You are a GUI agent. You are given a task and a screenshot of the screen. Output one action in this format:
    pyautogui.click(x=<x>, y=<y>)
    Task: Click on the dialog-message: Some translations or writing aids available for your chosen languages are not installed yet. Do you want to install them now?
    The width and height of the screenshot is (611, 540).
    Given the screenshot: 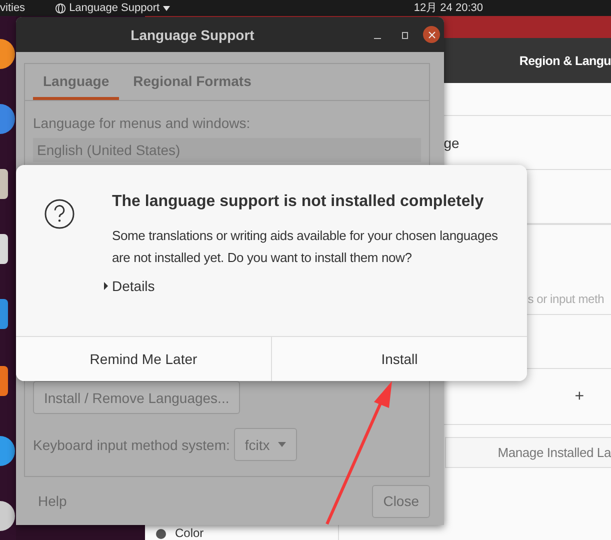 What is the action you would take?
    pyautogui.click(x=305, y=247)
    